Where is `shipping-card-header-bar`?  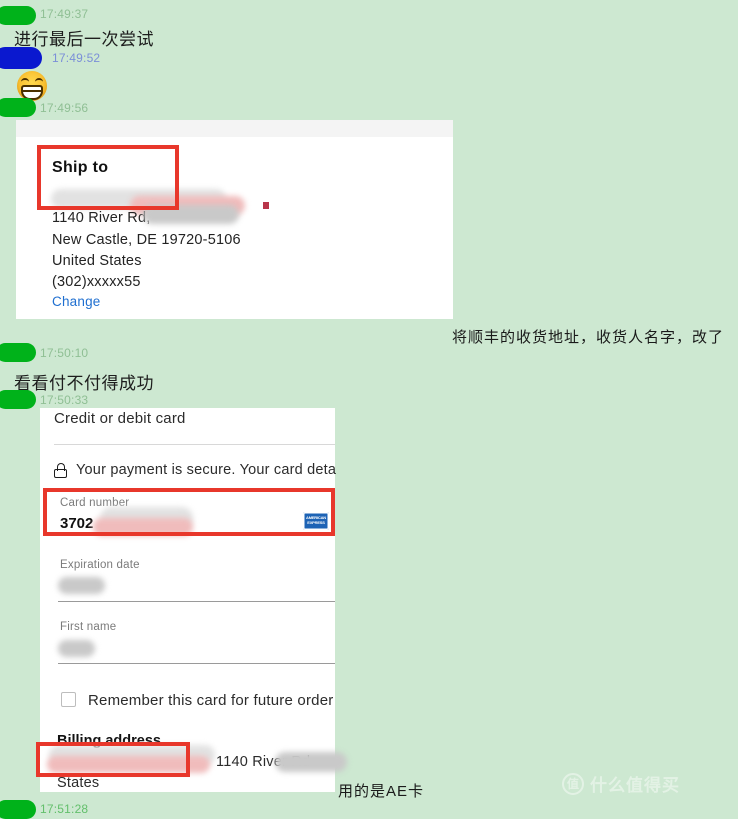 shipping-card-header-bar is located at coordinates (234, 129).